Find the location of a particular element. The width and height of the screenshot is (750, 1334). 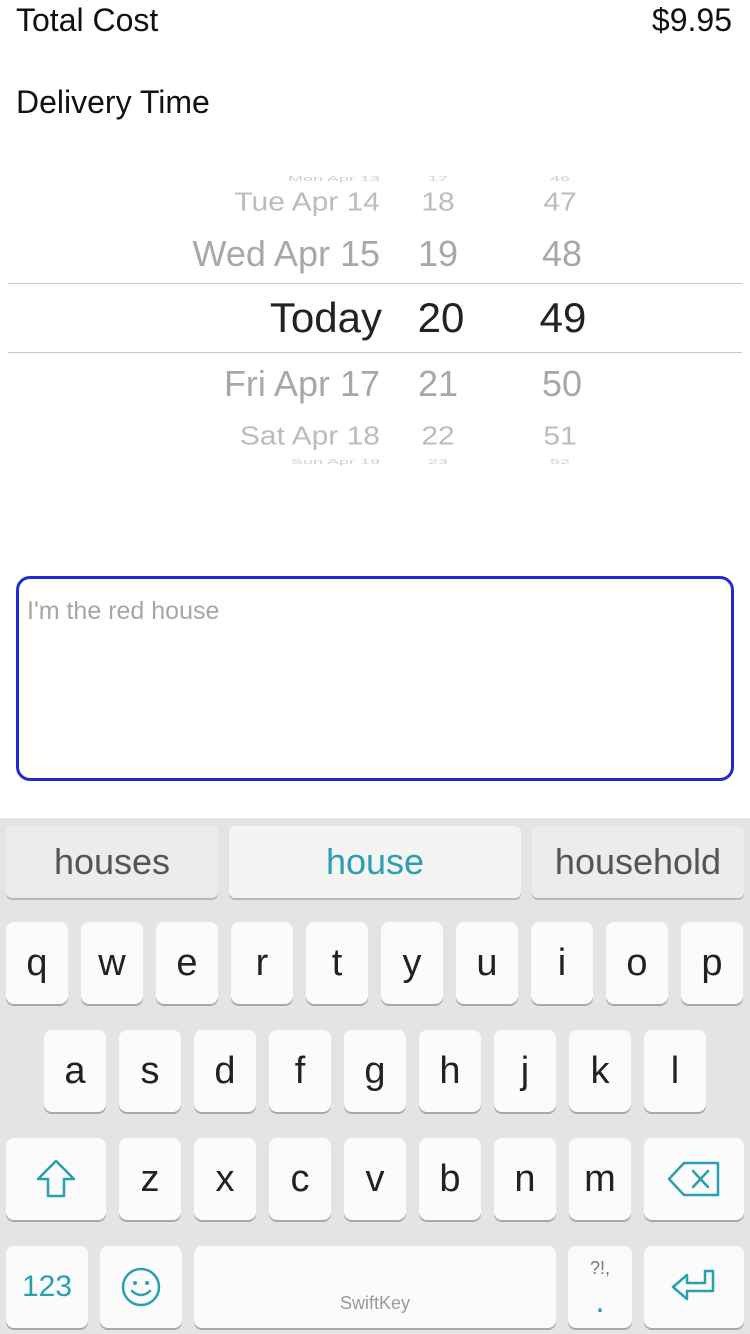

picker-minute-item: 47 is located at coordinates (560, 203).